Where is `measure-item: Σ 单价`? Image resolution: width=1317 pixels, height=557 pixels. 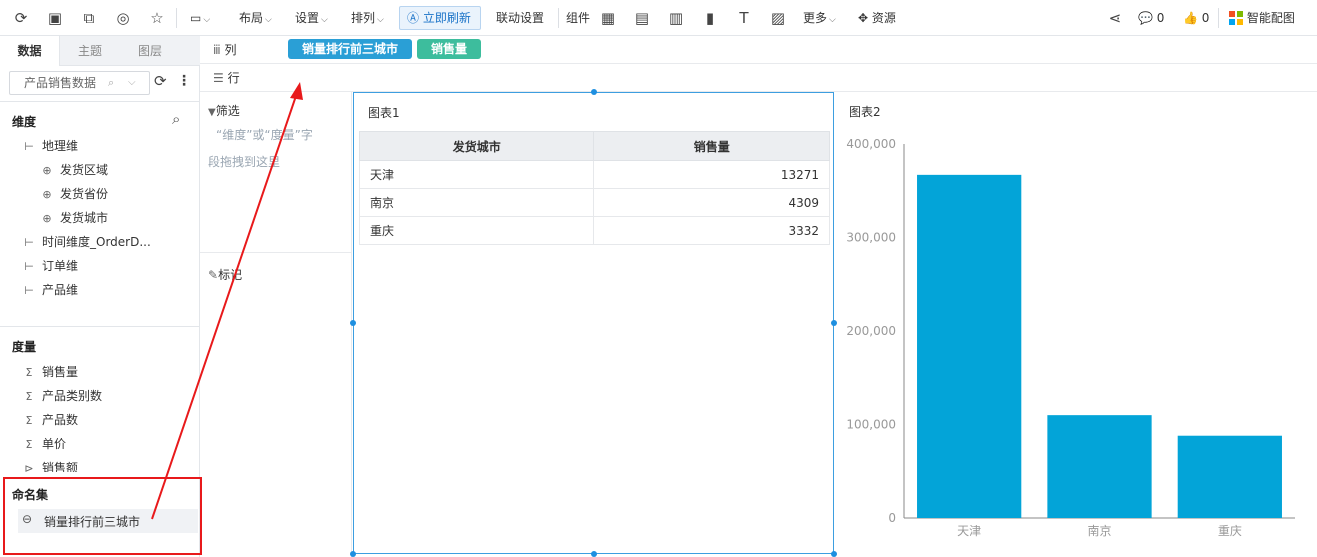 measure-item: Σ 单价 is located at coordinates (44, 444).